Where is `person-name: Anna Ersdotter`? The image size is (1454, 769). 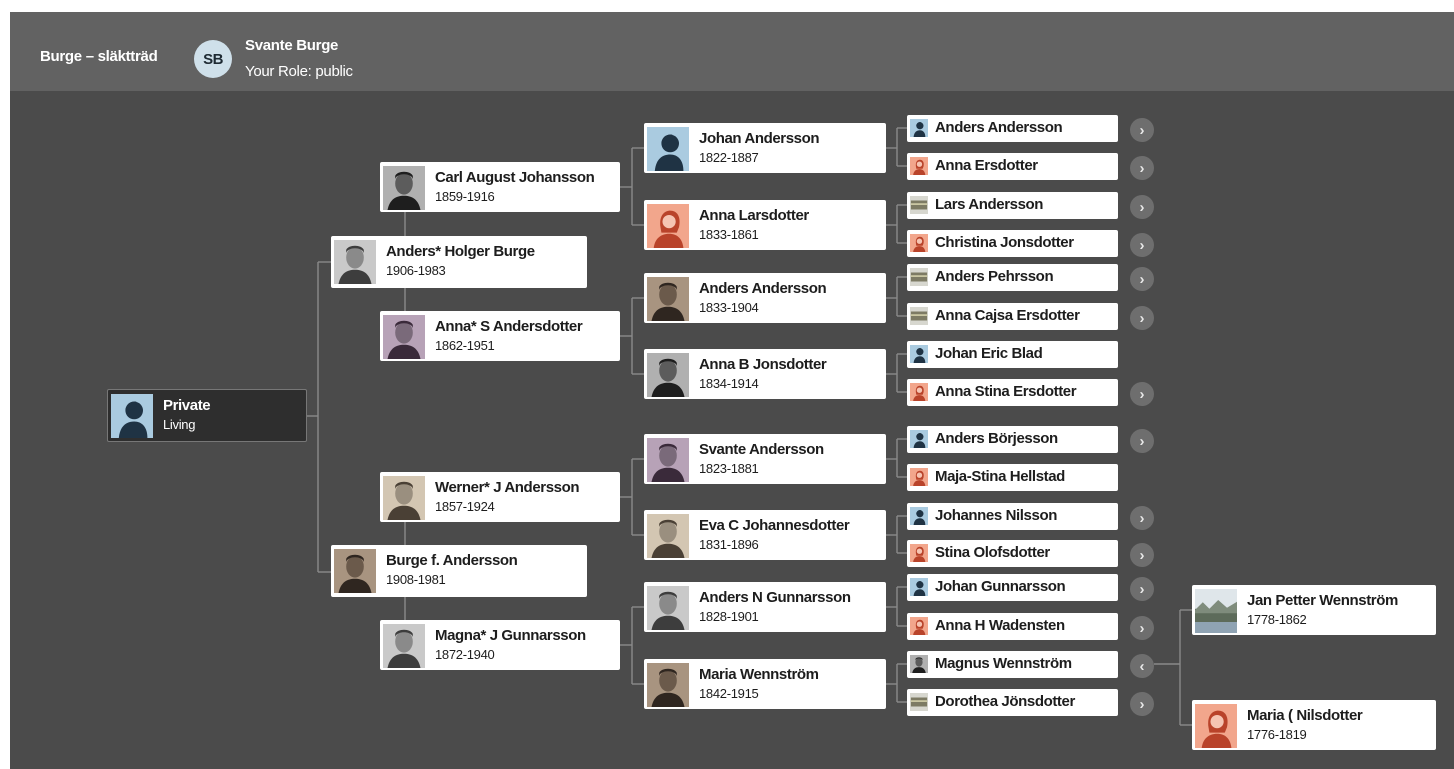 person-name: Anna Ersdotter is located at coordinates (986, 165).